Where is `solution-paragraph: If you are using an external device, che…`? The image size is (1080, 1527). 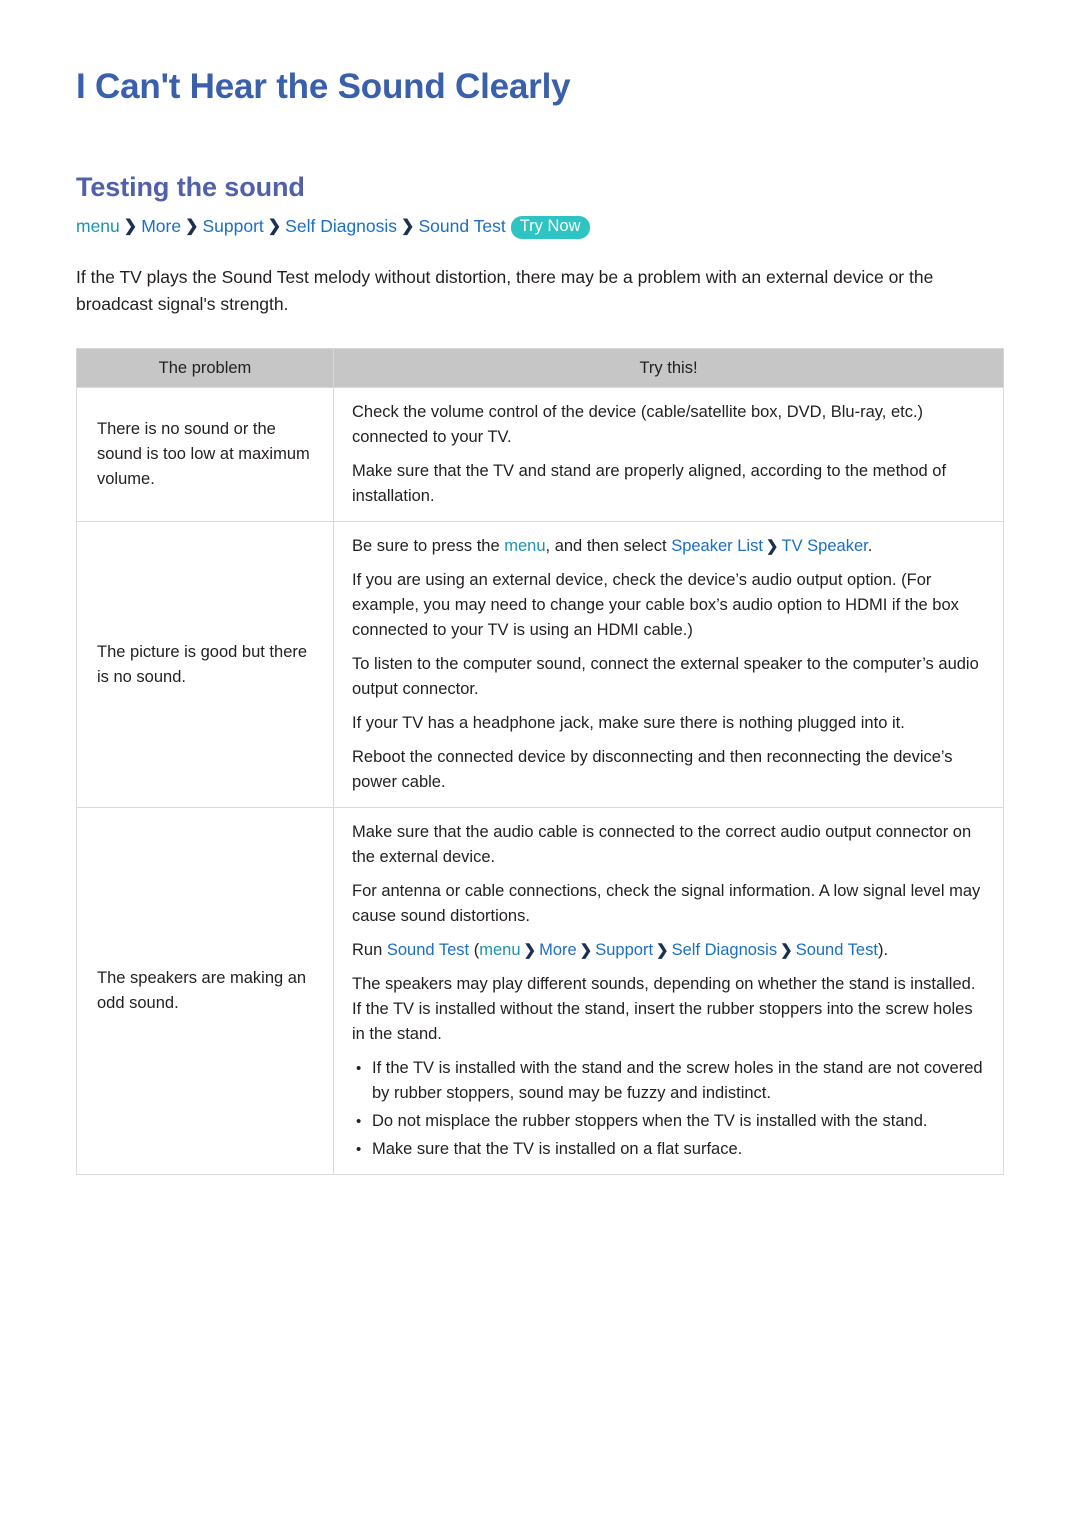 solution-paragraph: If you are using an external device, che… is located at coordinates (655, 605).